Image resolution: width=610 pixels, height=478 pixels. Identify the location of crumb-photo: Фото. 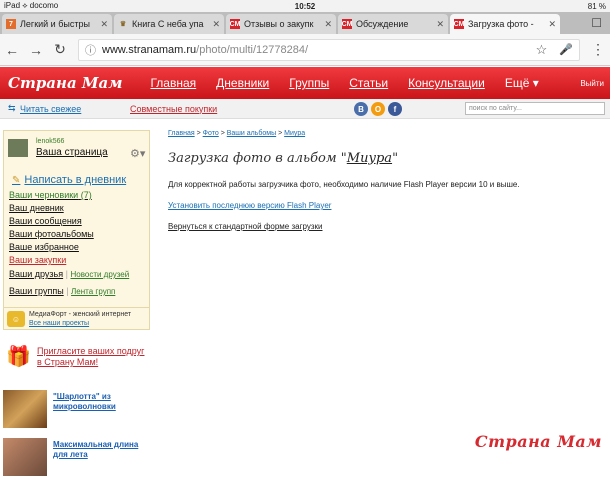
(211, 133).